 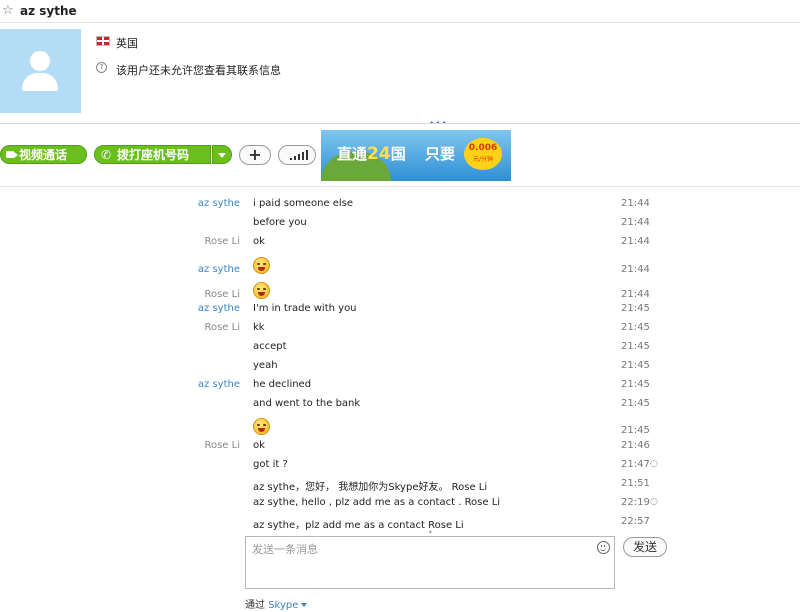 I want to click on signal-bars-icon, so click(x=299, y=155).